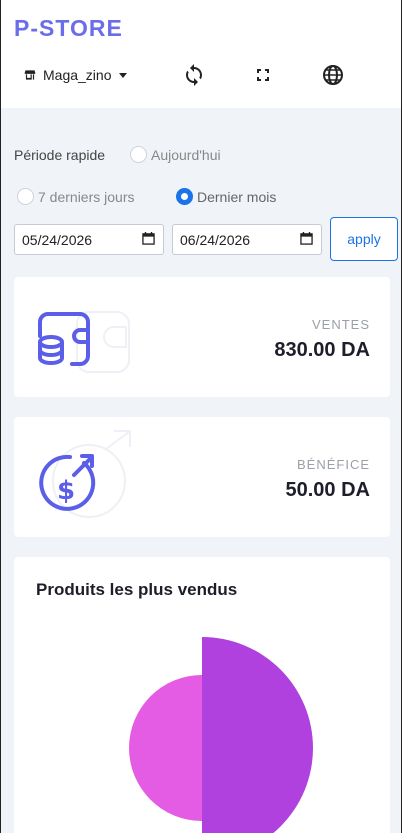 This screenshot has width=402, height=833. What do you see at coordinates (333, 75) in the screenshot?
I see `globe-icon` at bounding box center [333, 75].